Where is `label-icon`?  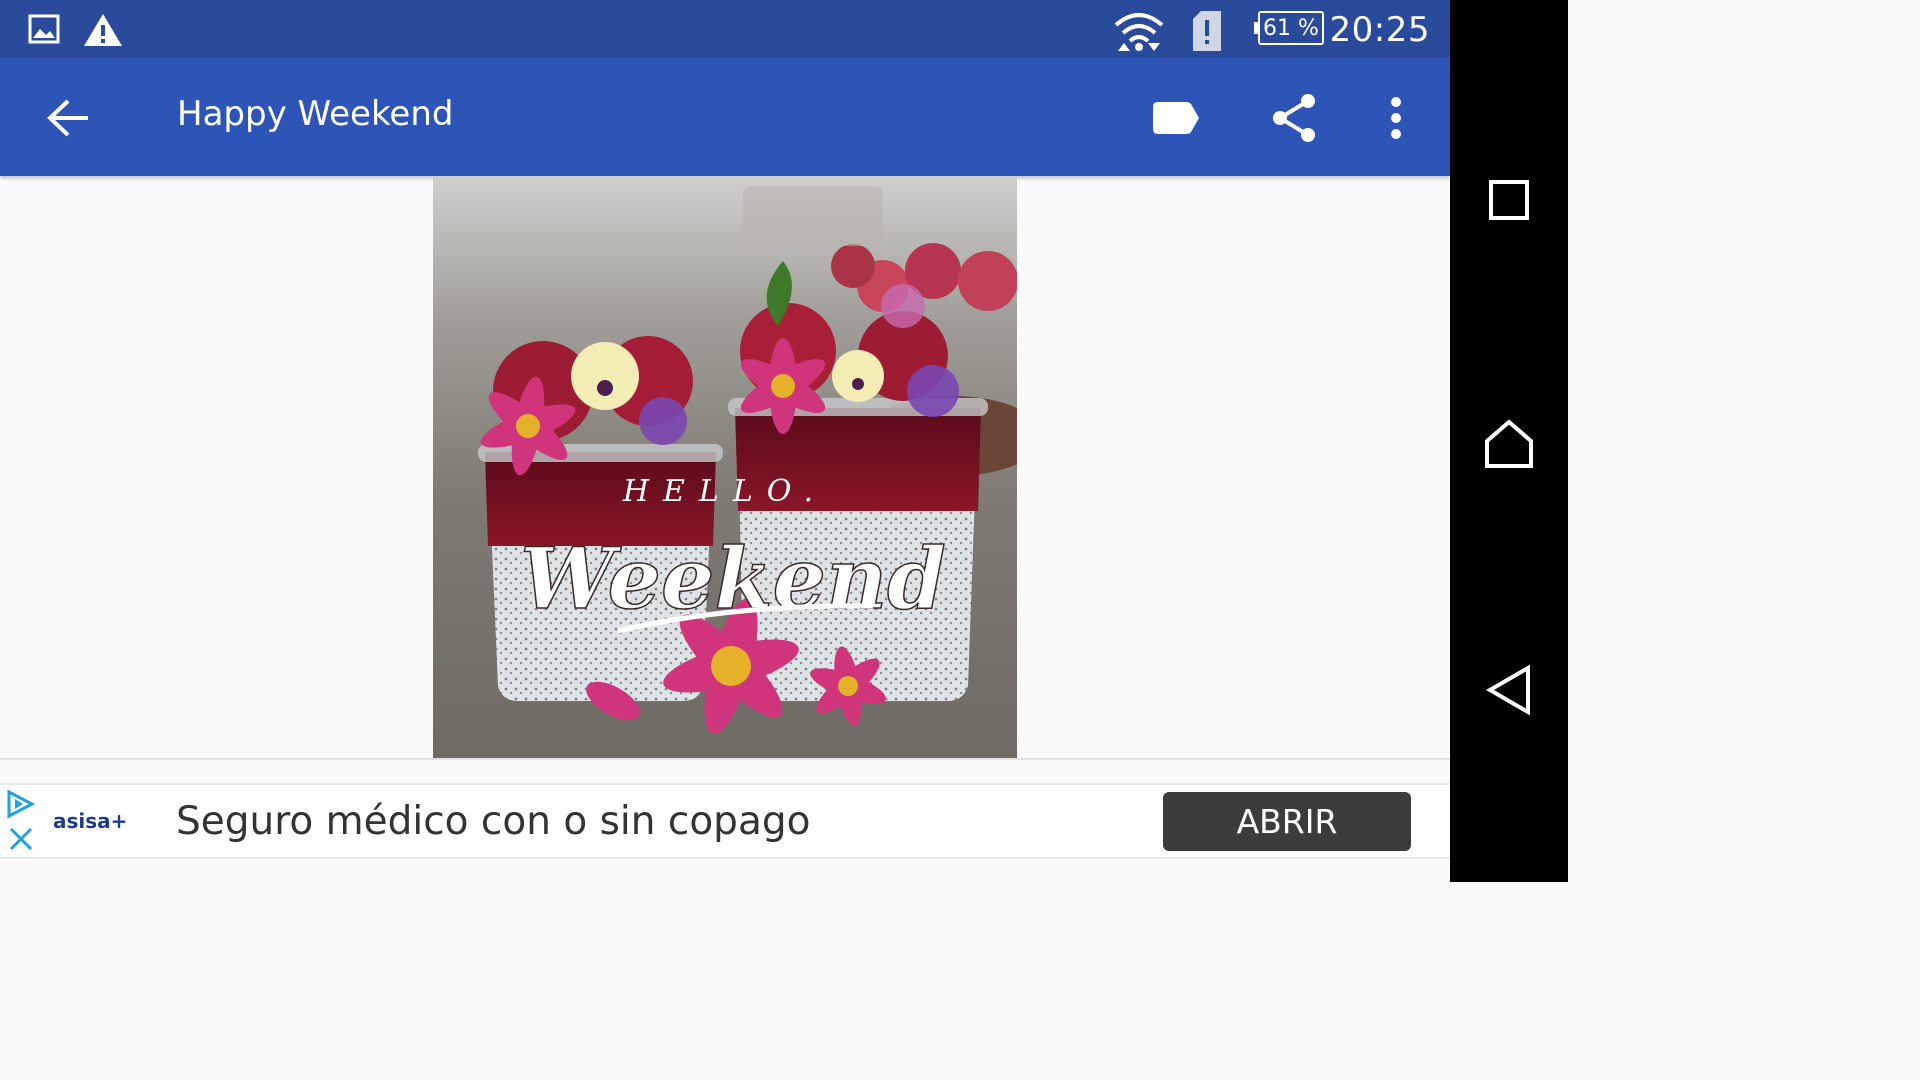
label-icon is located at coordinates (1176, 118).